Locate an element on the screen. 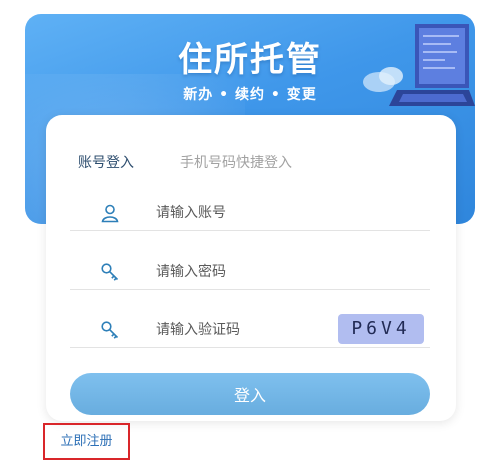 The image size is (495, 467). account-input is located at coordinates (241, 213).